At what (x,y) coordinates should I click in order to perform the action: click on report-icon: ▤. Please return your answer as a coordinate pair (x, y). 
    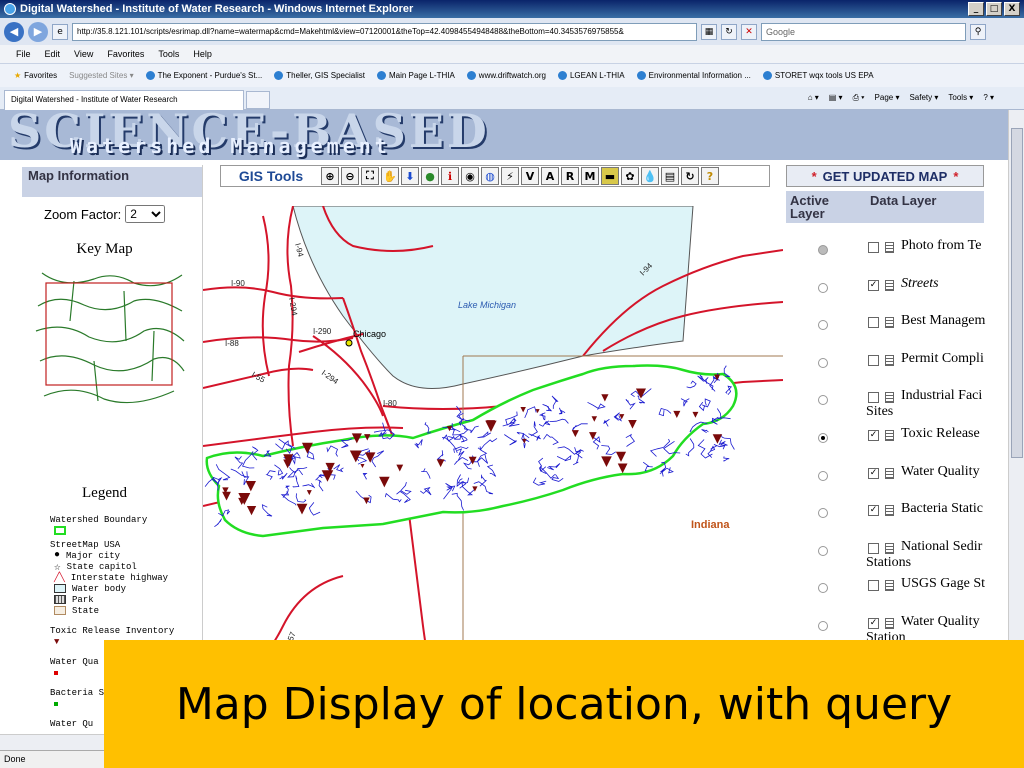
    Looking at the image, I should click on (670, 176).